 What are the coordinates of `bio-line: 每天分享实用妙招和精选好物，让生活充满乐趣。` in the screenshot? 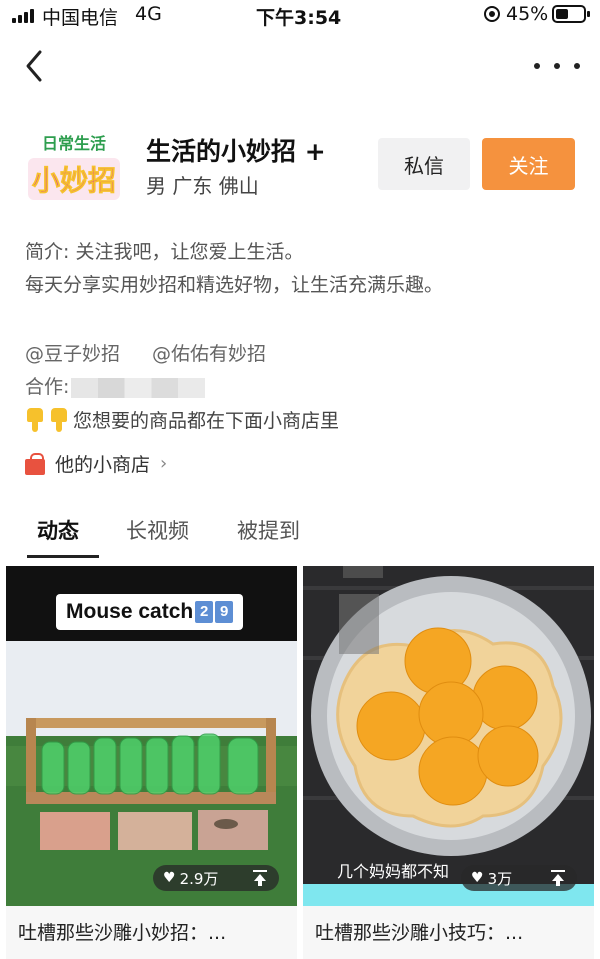 It's located at (234, 285).